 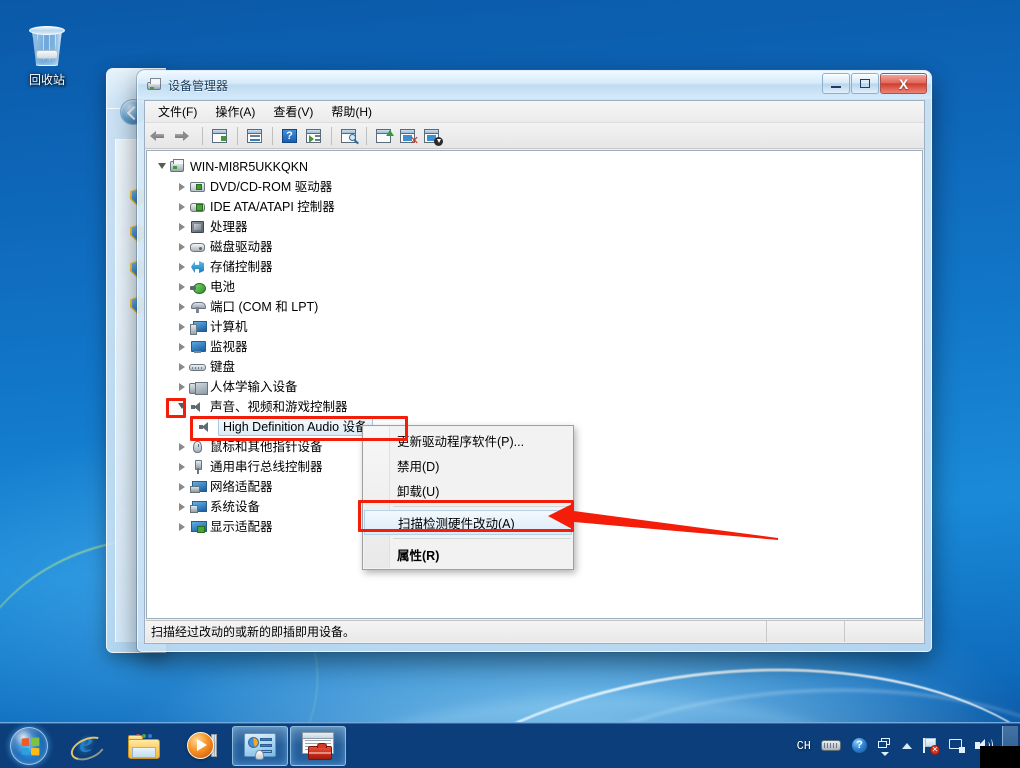 I want to click on close-button: X, so click(x=903, y=83).